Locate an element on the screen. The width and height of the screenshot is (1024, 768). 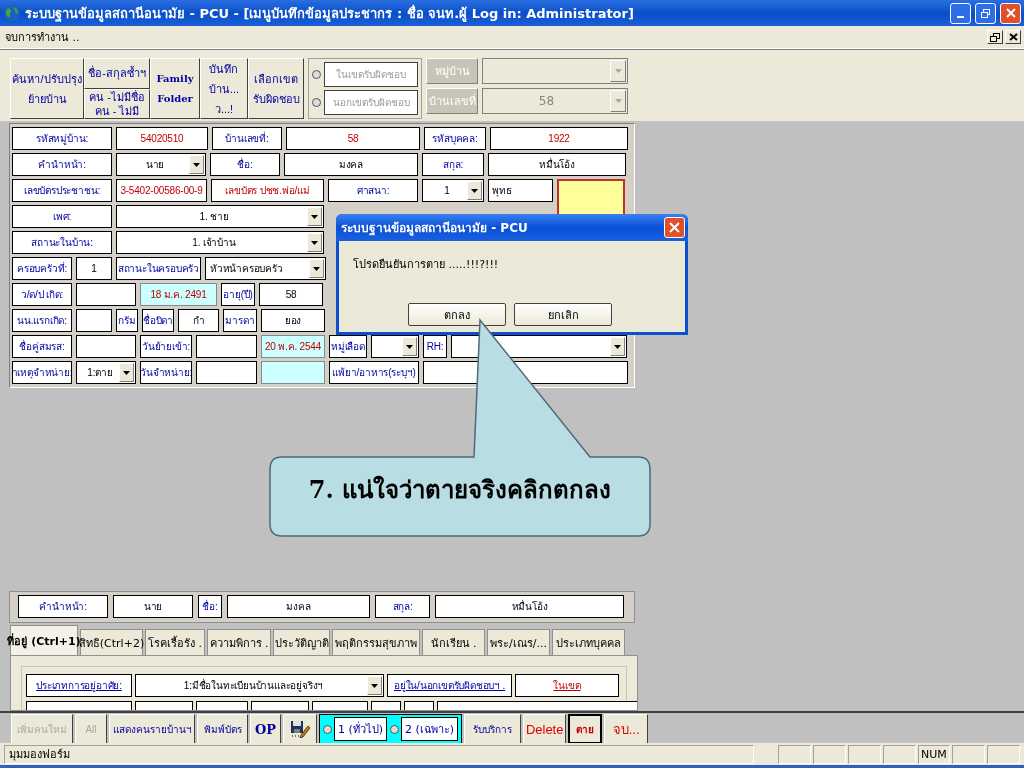
globe-icon is located at coordinates (12, 13).